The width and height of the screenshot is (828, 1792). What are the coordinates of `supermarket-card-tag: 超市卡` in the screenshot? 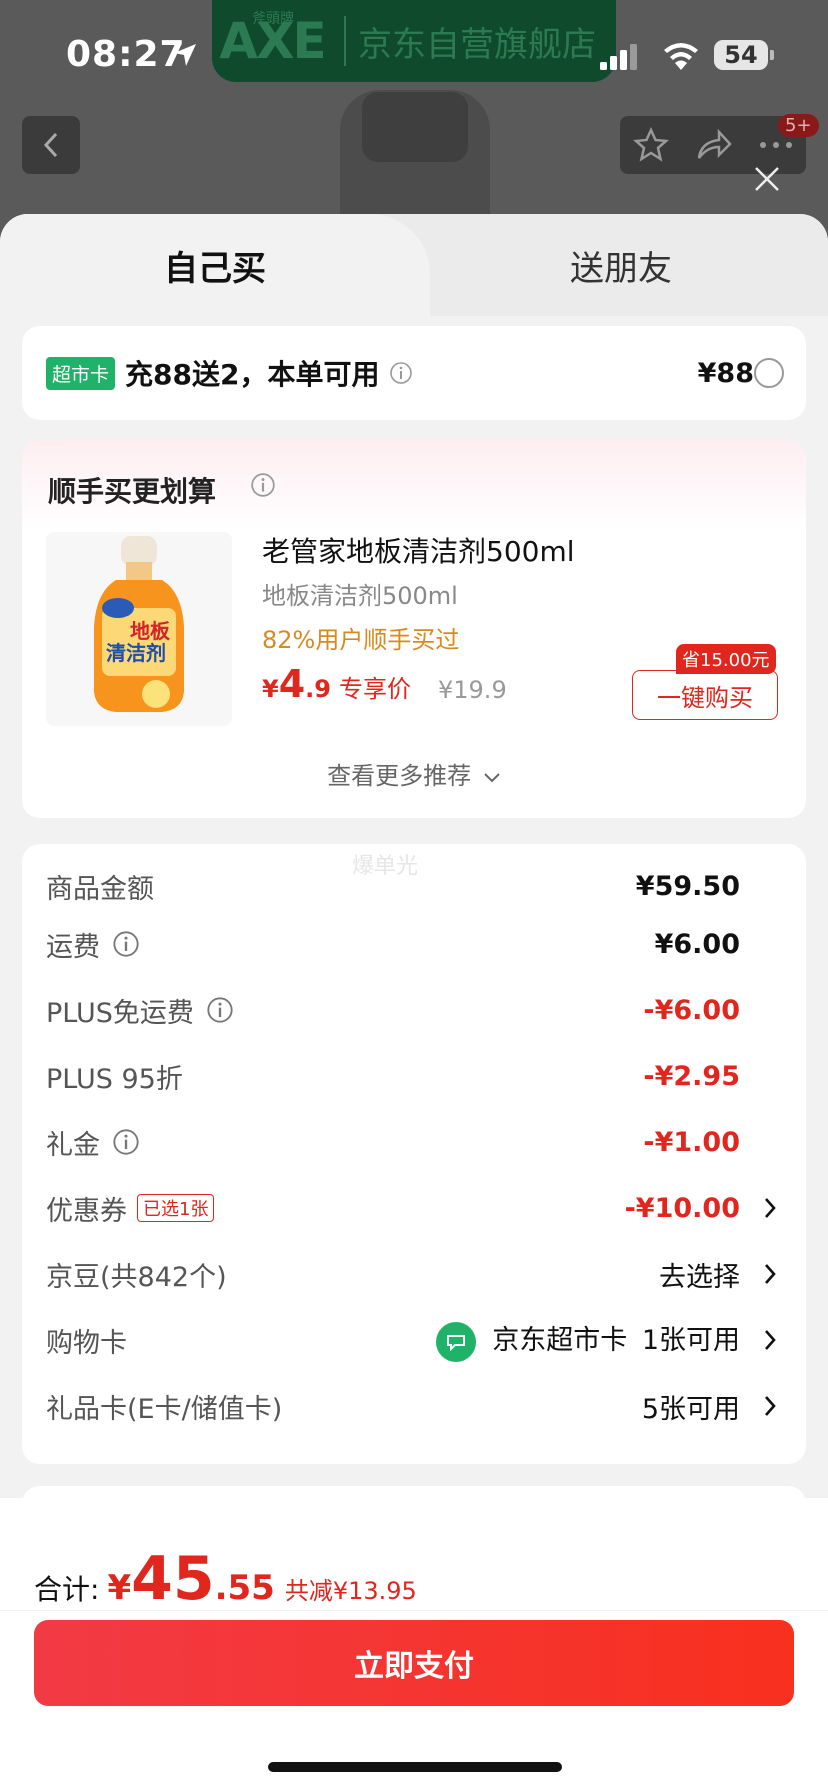 It's located at (81, 373).